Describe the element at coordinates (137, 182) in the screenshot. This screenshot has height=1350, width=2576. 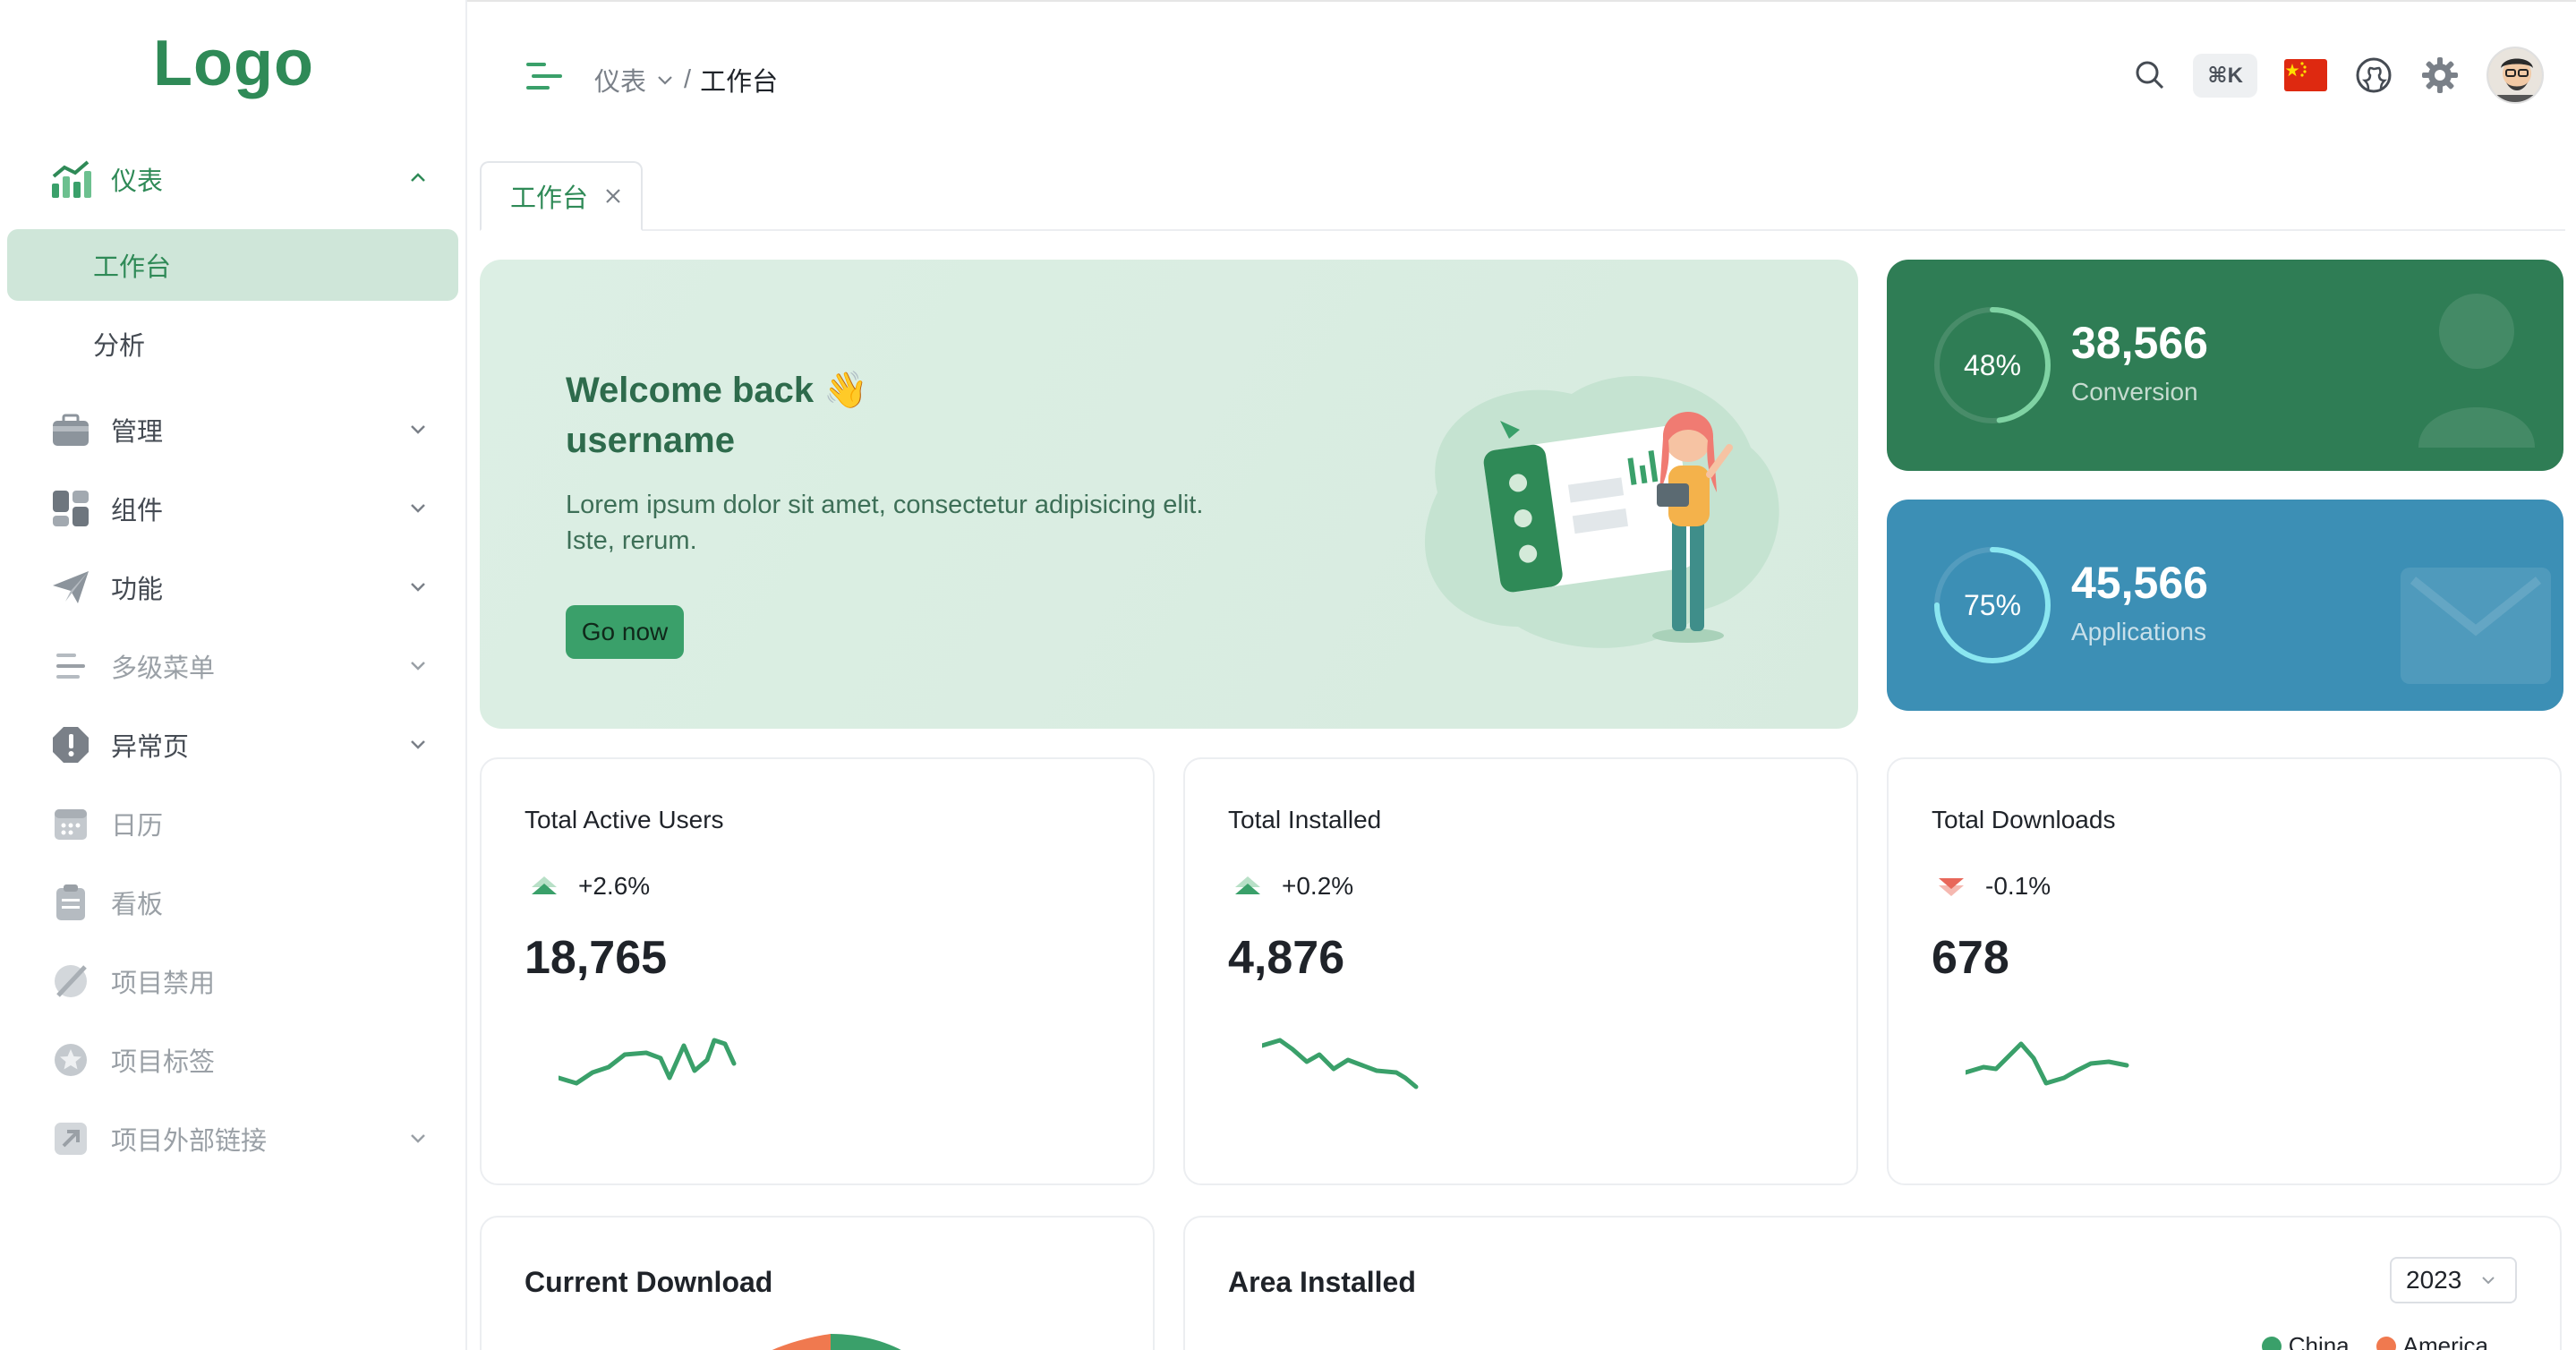
I see `sidebar-item-label: 仪表` at that location.